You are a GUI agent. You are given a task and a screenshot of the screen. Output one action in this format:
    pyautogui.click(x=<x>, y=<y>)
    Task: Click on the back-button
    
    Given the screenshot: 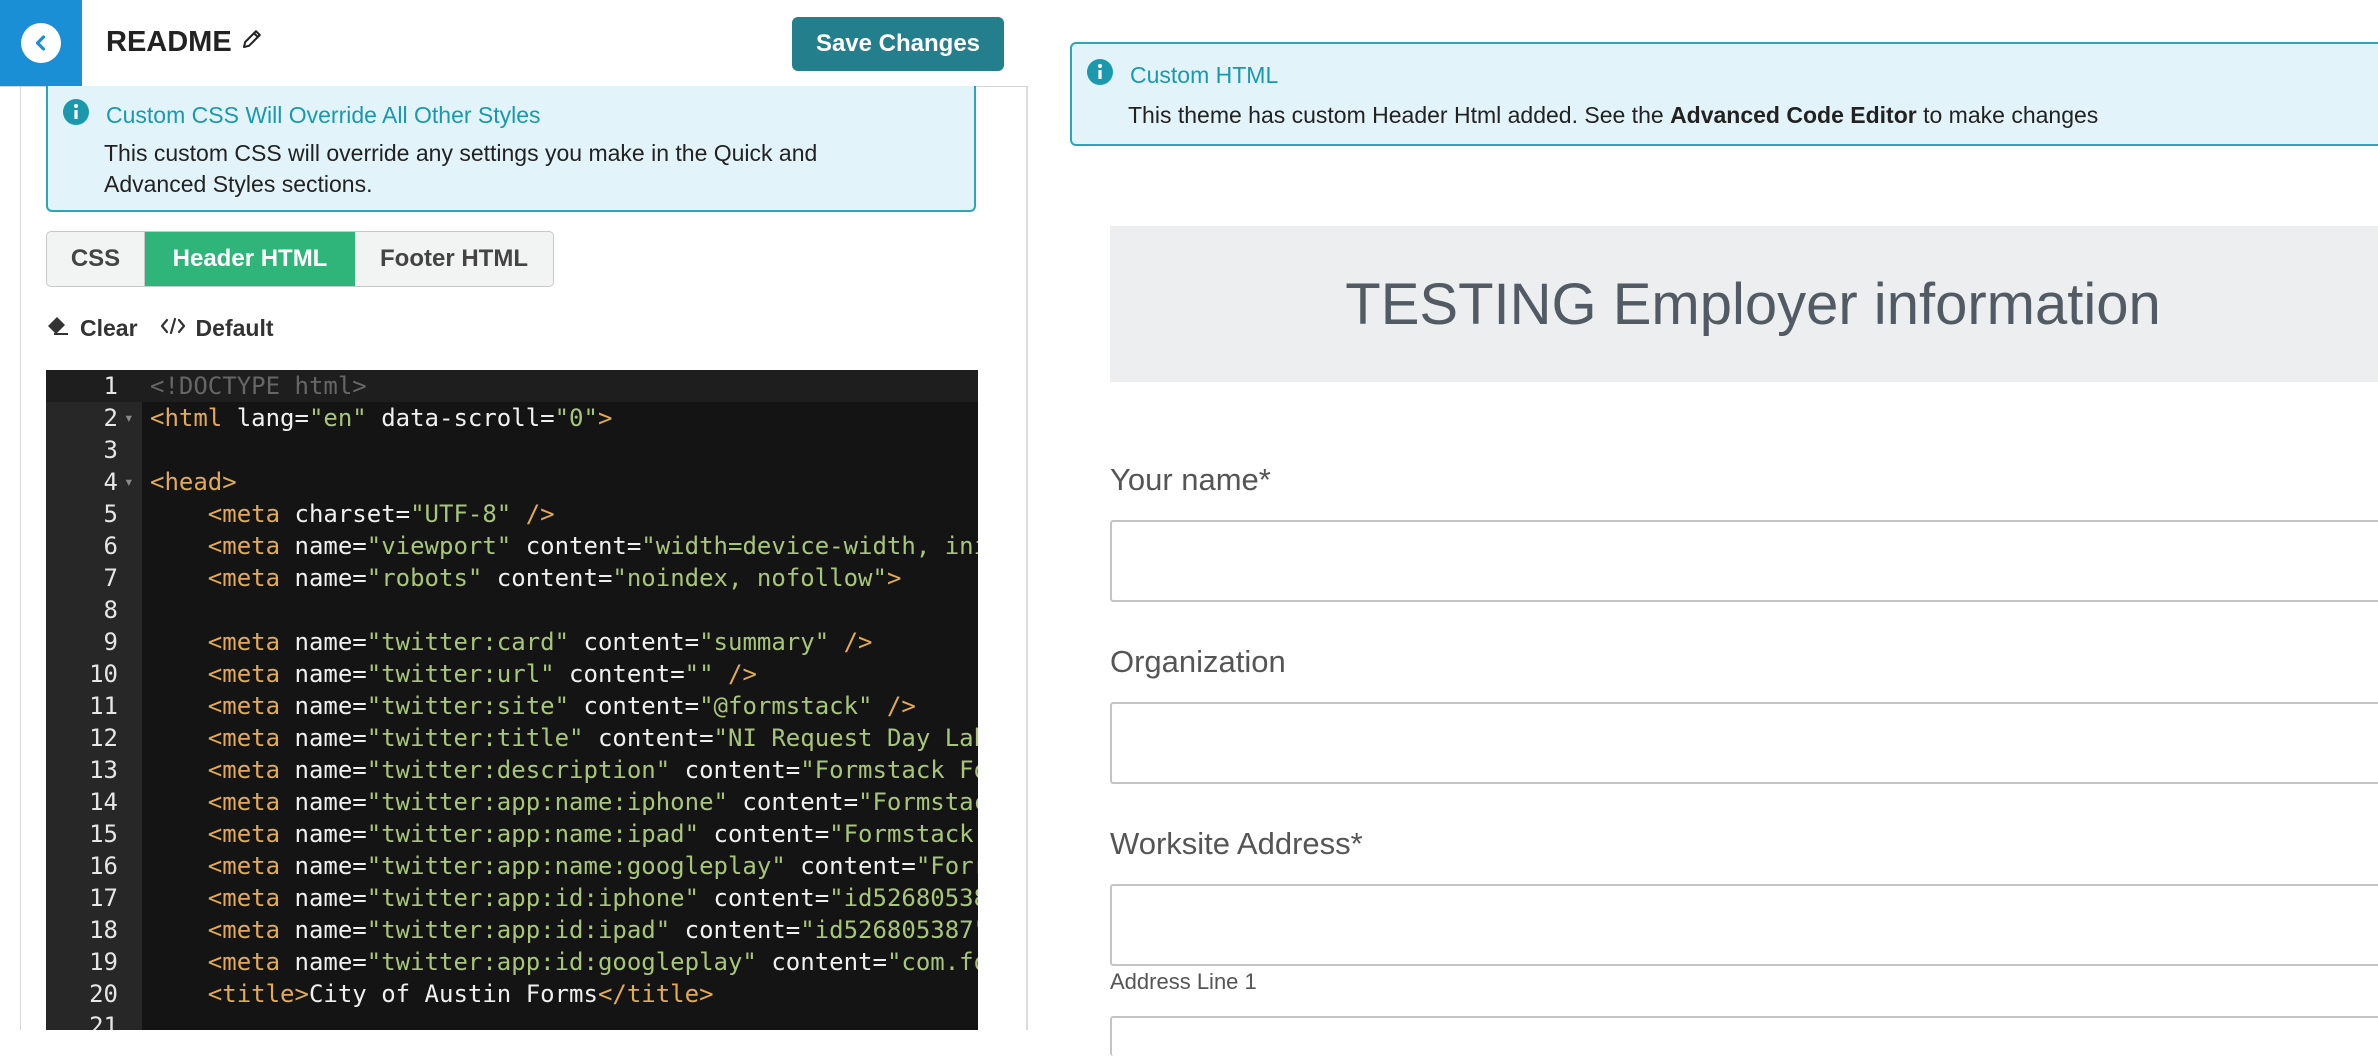 What is the action you would take?
    pyautogui.click(x=41, y=43)
    